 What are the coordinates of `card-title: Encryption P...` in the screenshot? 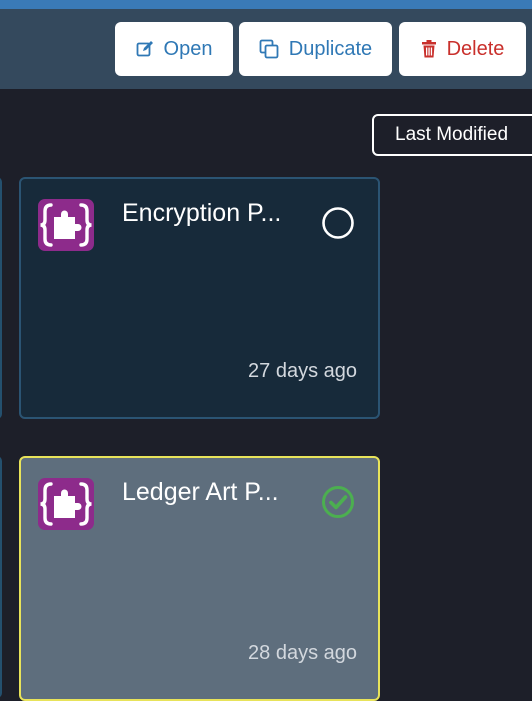 It's located at (202, 213).